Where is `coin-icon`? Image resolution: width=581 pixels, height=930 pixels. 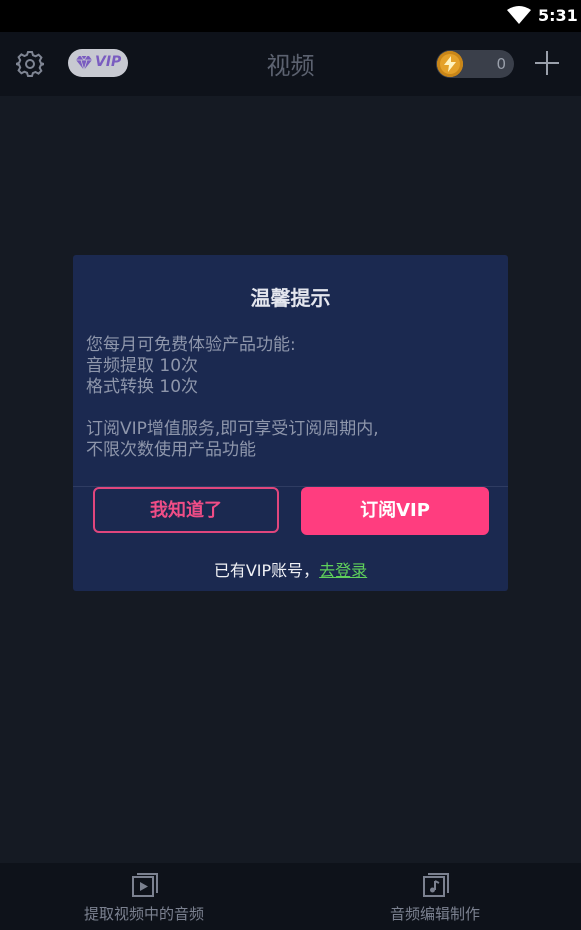
coin-icon is located at coordinates (450, 64).